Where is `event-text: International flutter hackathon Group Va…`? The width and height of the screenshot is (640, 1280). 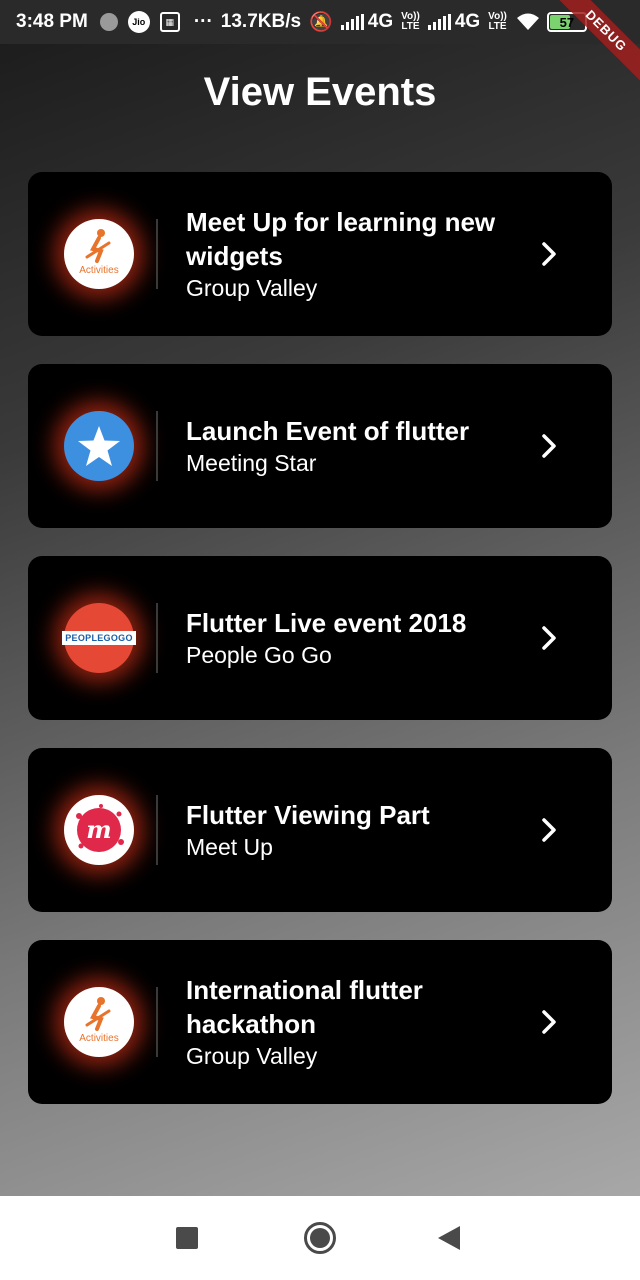
event-text: International flutter hackathon Group Va… is located at coordinates (359, 1022).